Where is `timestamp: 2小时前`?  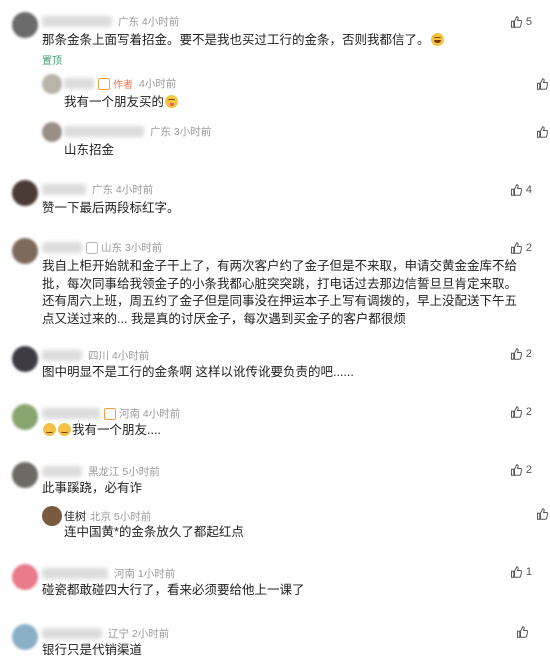
timestamp: 2小时前 is located at coordinates (150, 634).